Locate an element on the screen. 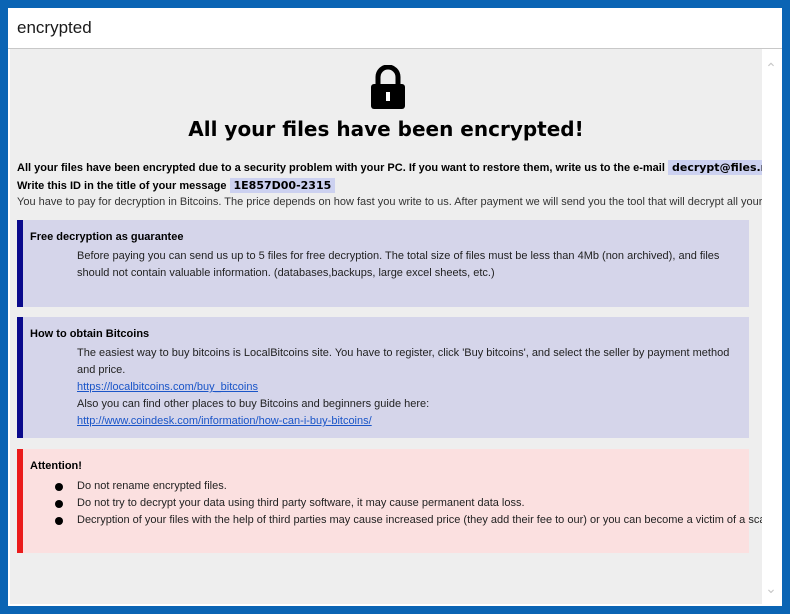  title-bar: encrypted is located at coordinates (395, 28).